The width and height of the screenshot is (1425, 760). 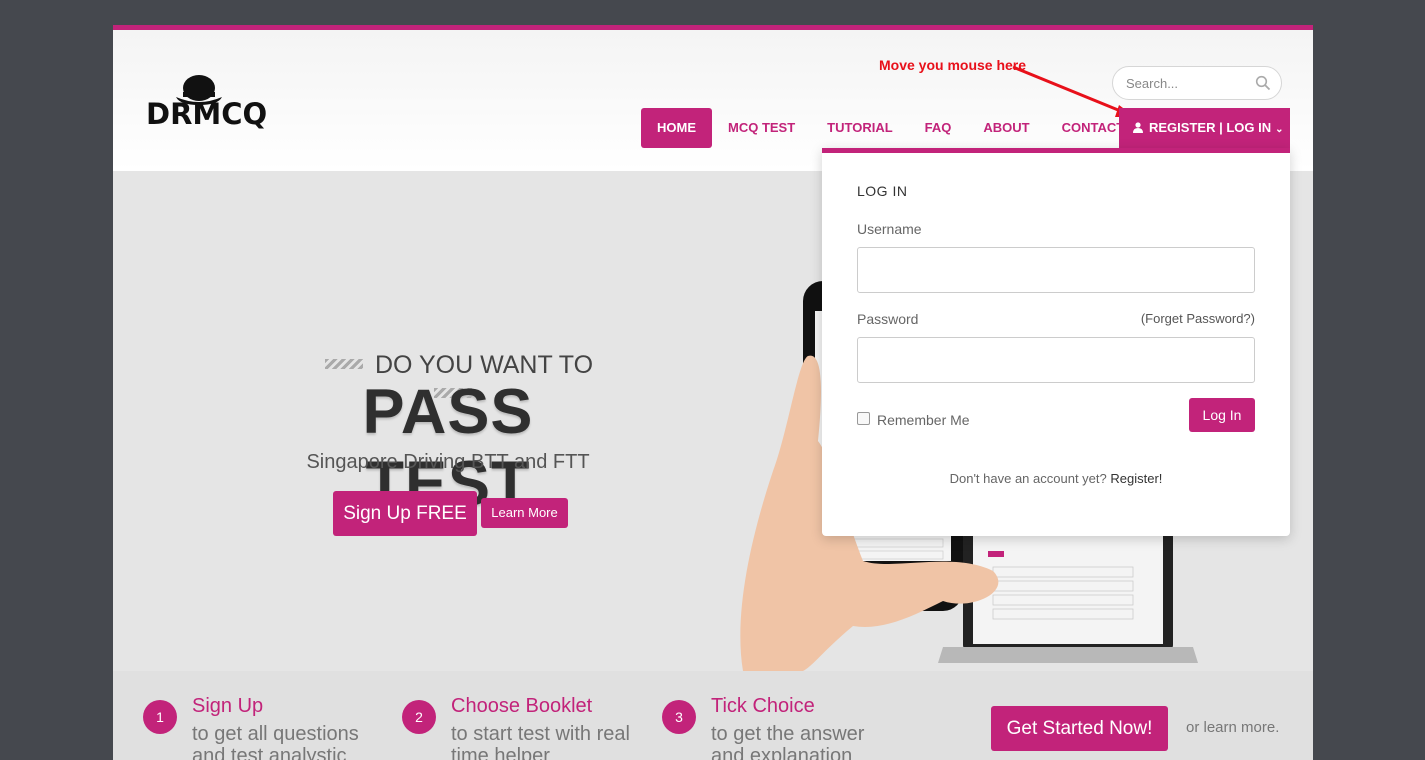 I want to click on username-field, so click(x=1056, y=270).